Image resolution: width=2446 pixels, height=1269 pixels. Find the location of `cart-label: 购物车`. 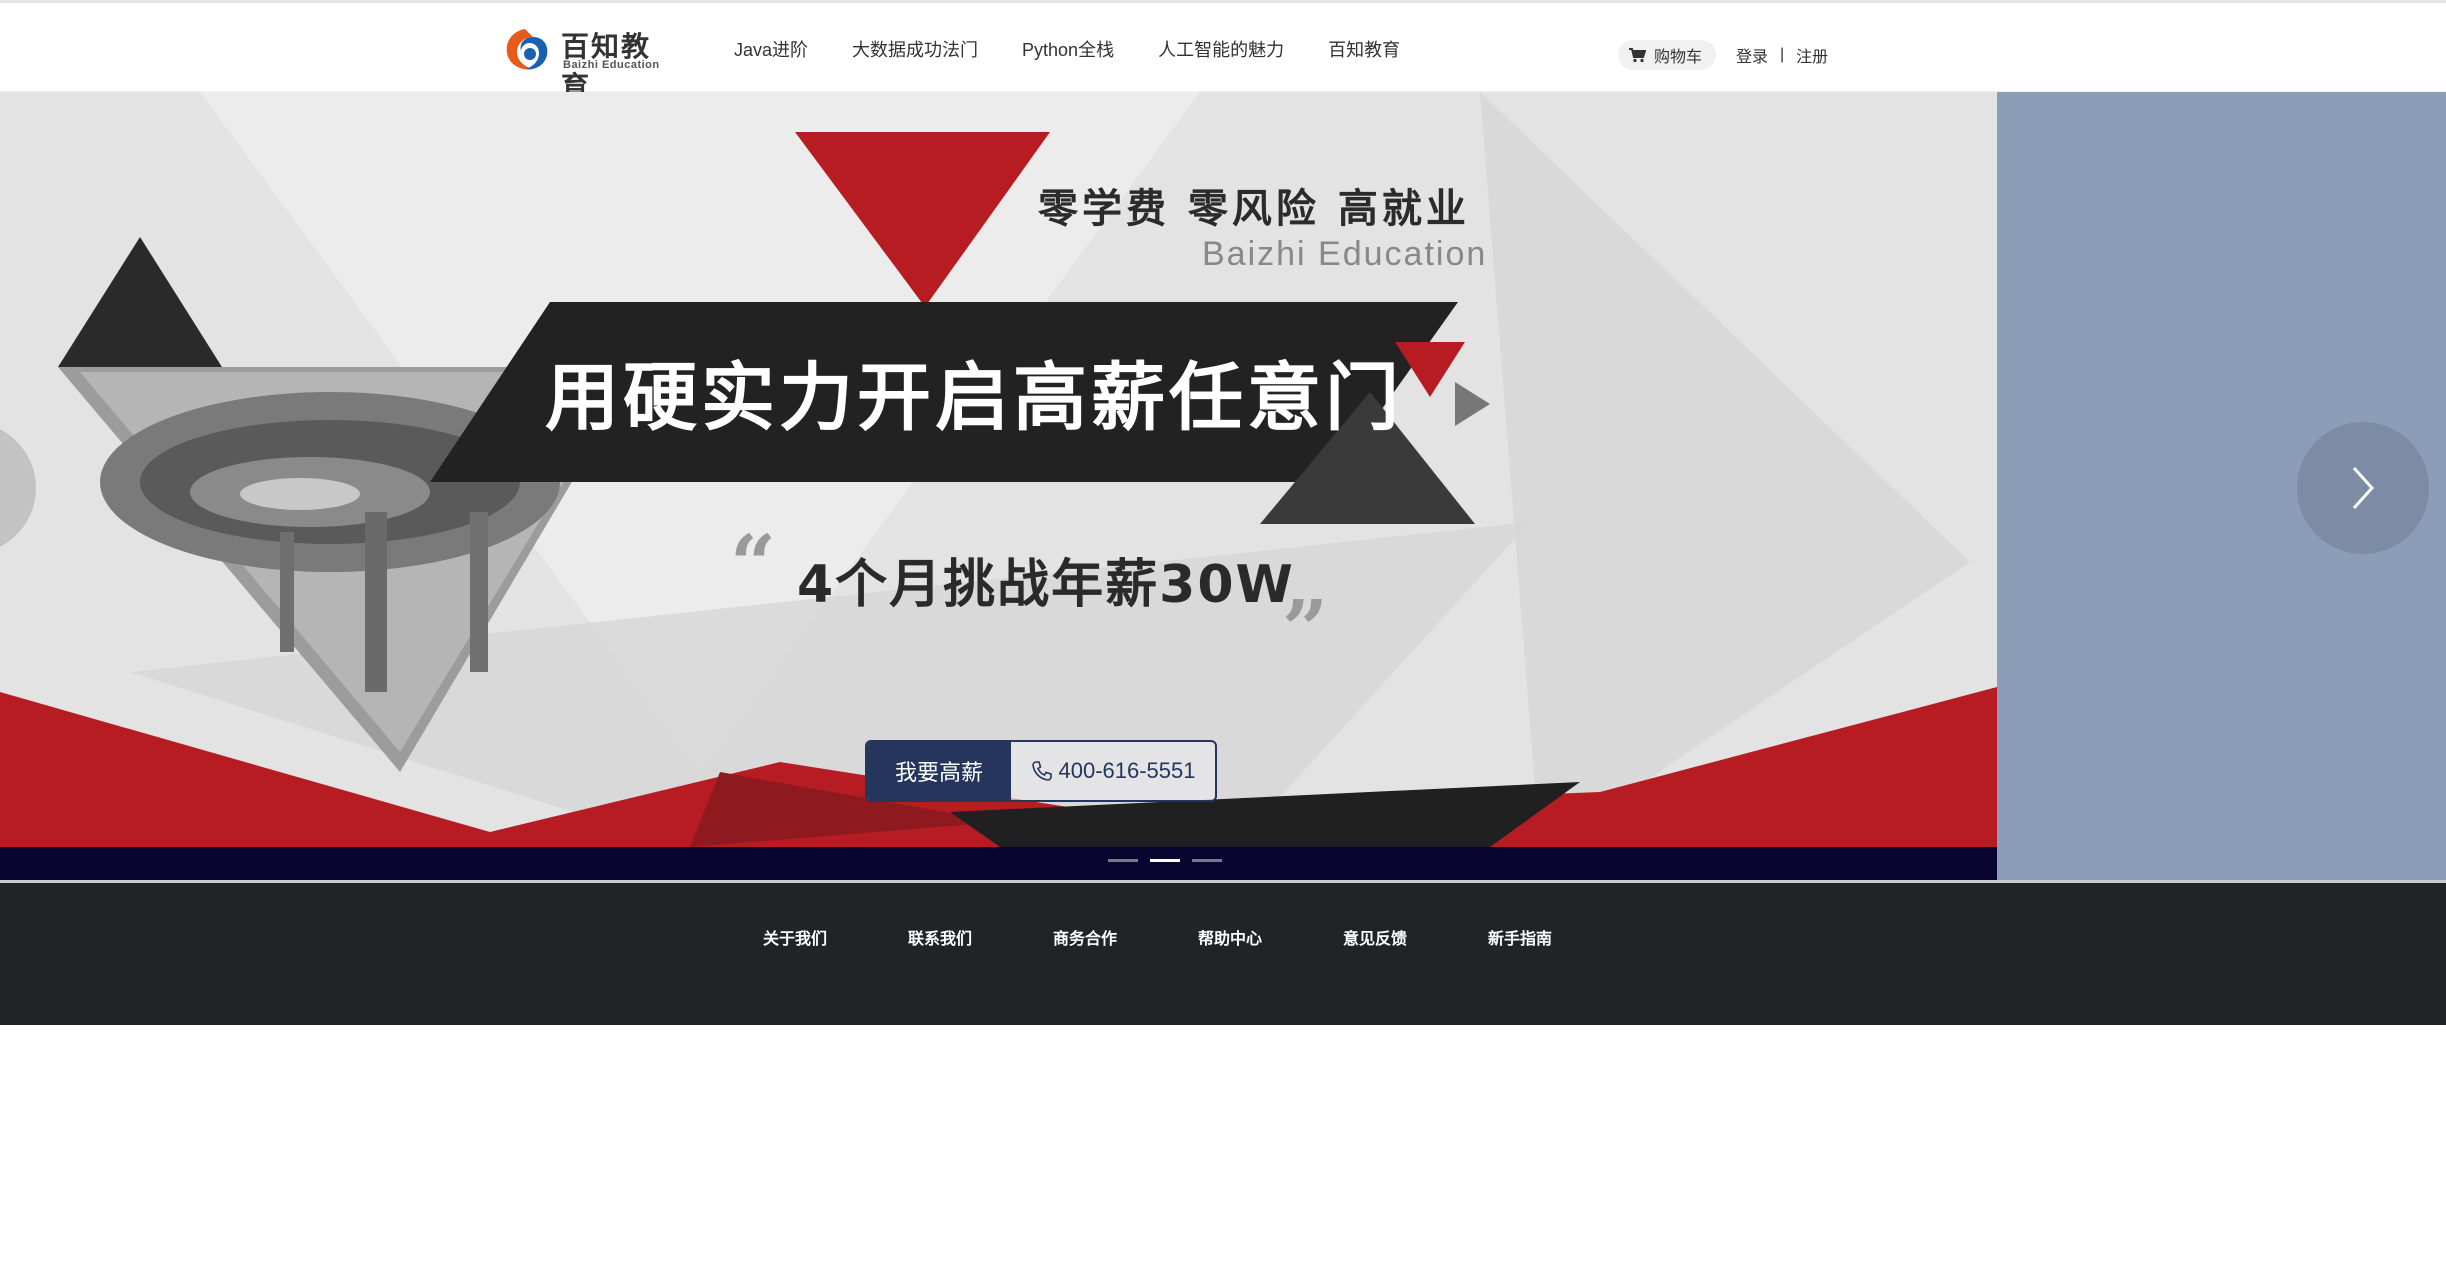

cart-label: 购物车 is located at coordinates (1678, 57).